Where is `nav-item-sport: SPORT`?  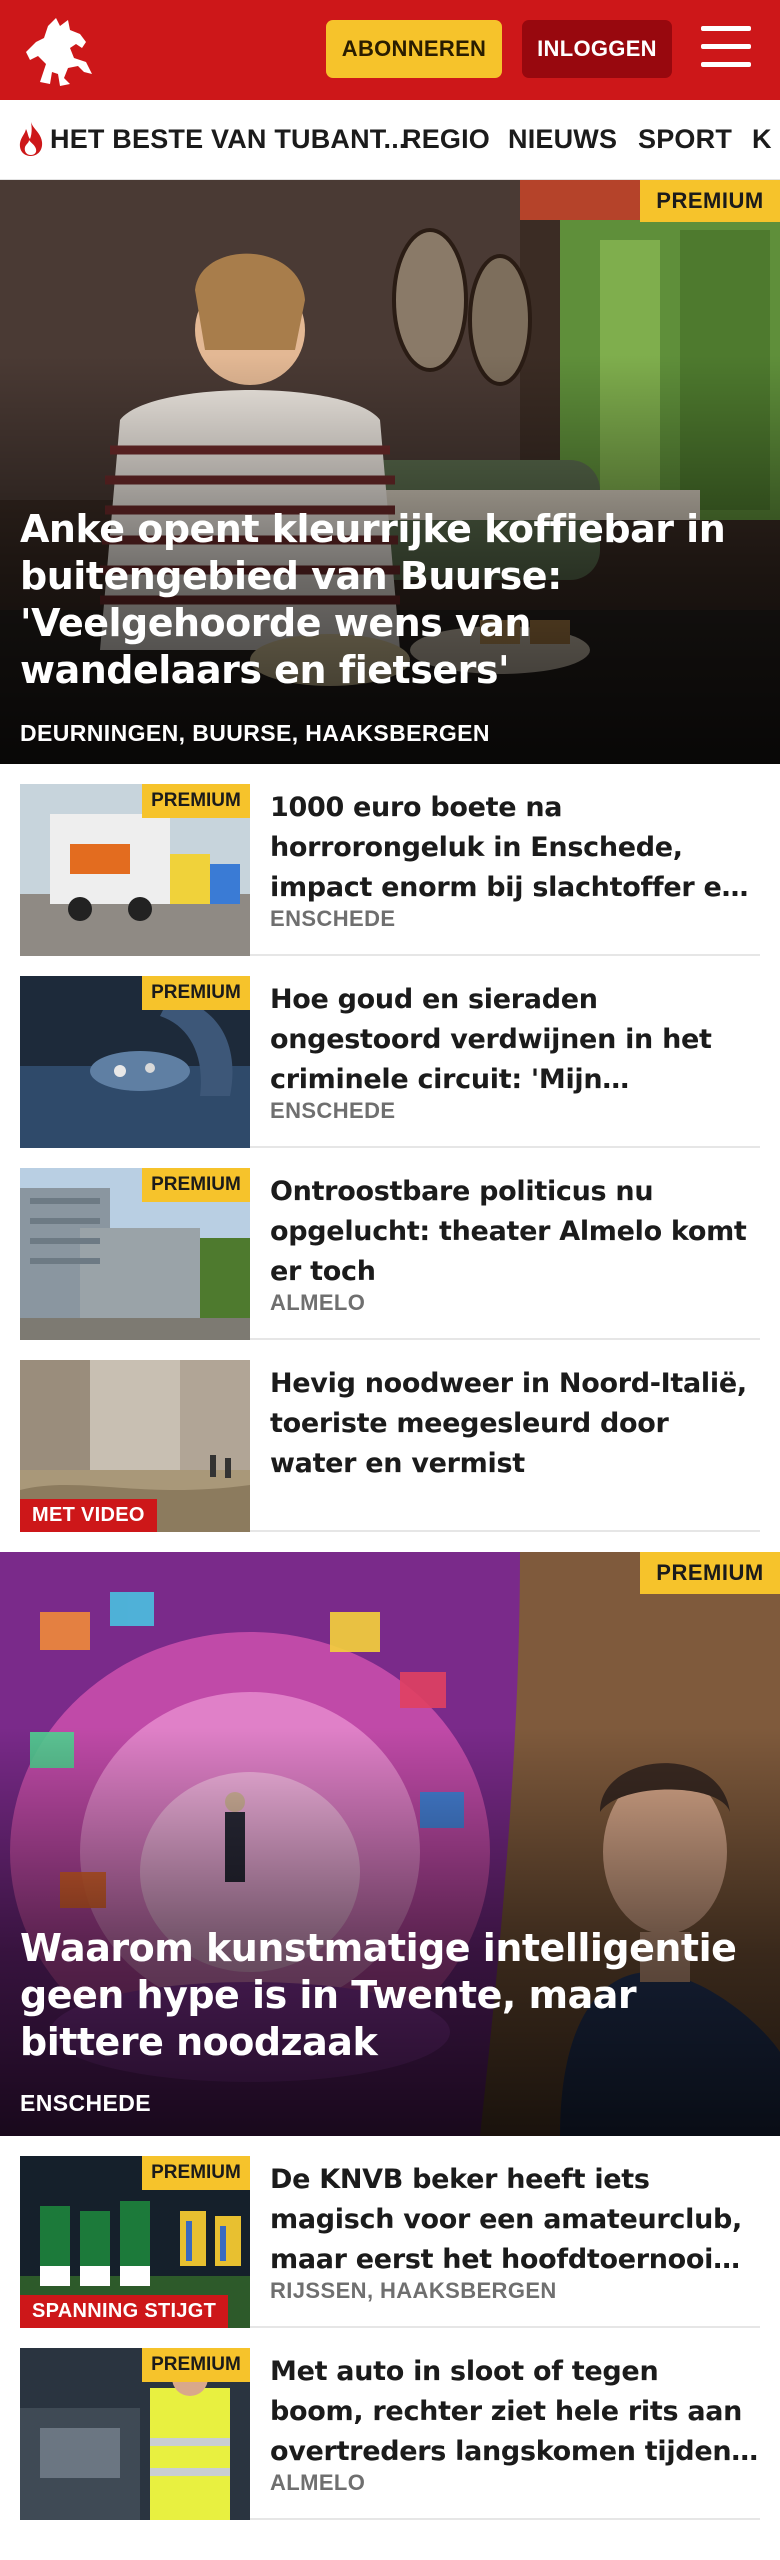
nav-item-sport: SPORT is located at coordinates (685, 139).